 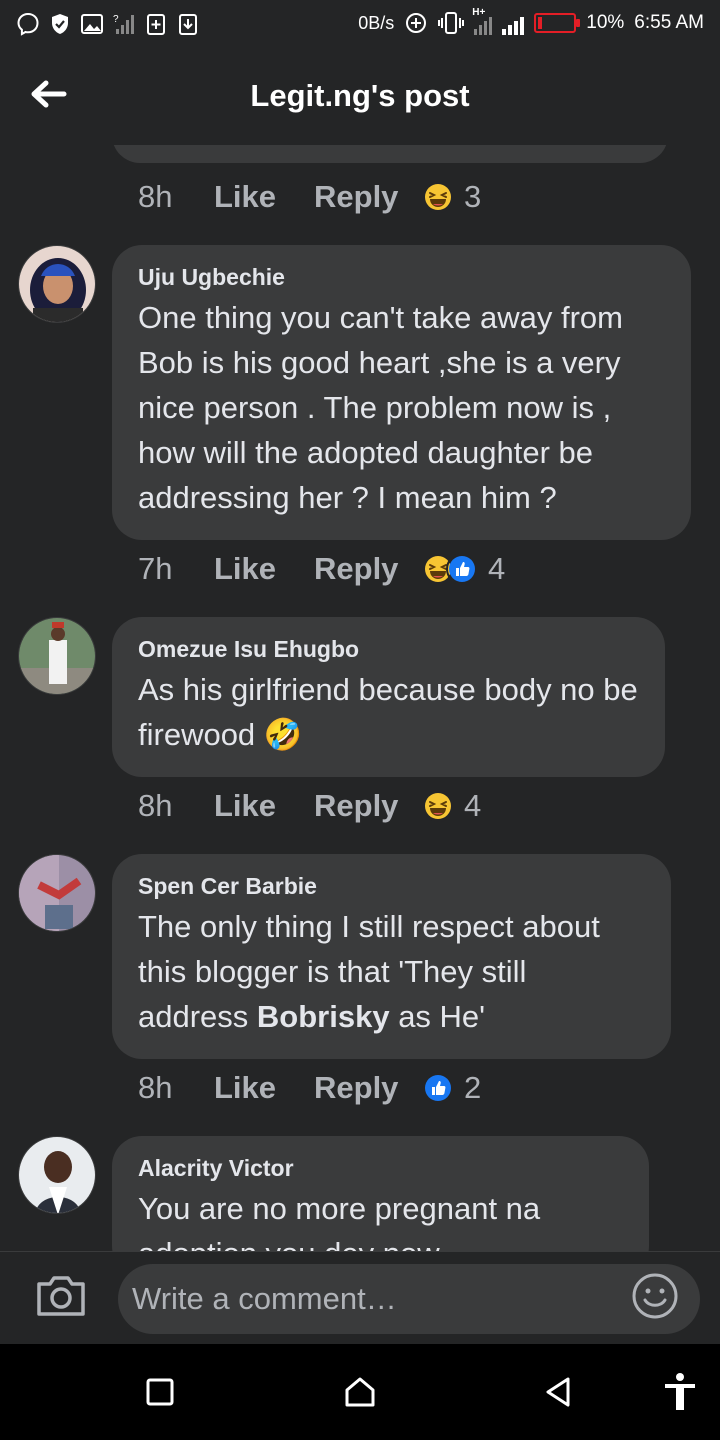 I want to click on comment-actions: 7h Like Reply 4, so click(x=321, y=569).